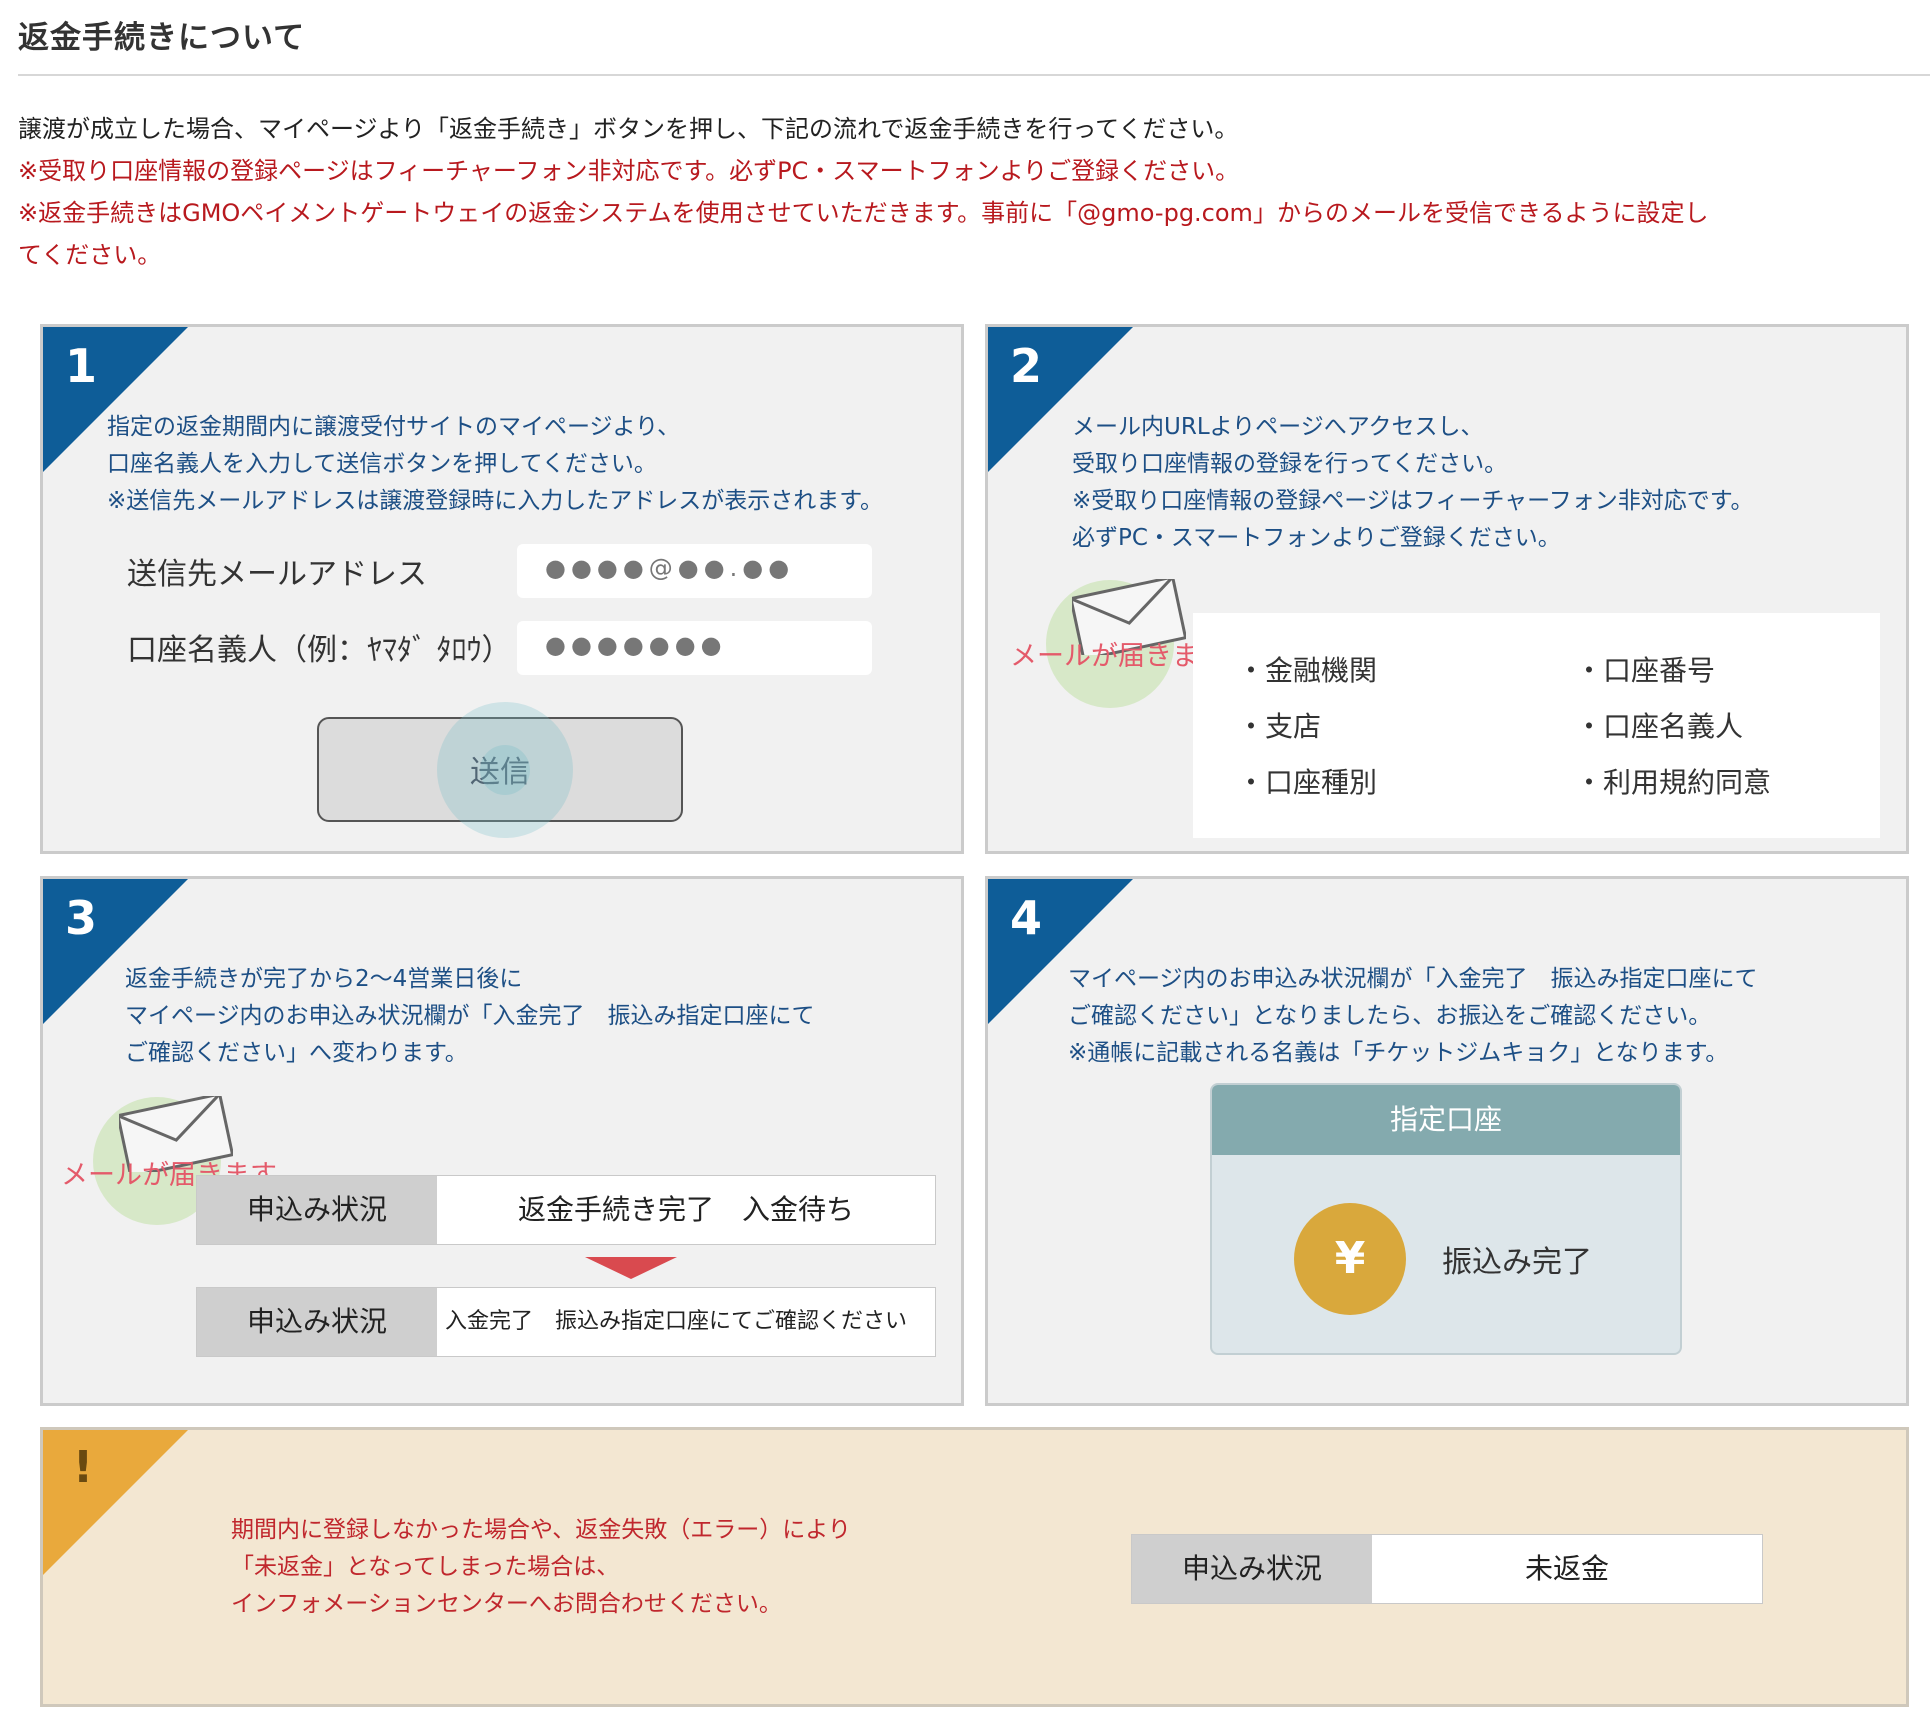  What do you see at coordinates (394, 427) in the screenshot?
I see `step-line: 指定の返金期間内に譲渡受付サイトのマイページより、` at bounding box center [394, 427].